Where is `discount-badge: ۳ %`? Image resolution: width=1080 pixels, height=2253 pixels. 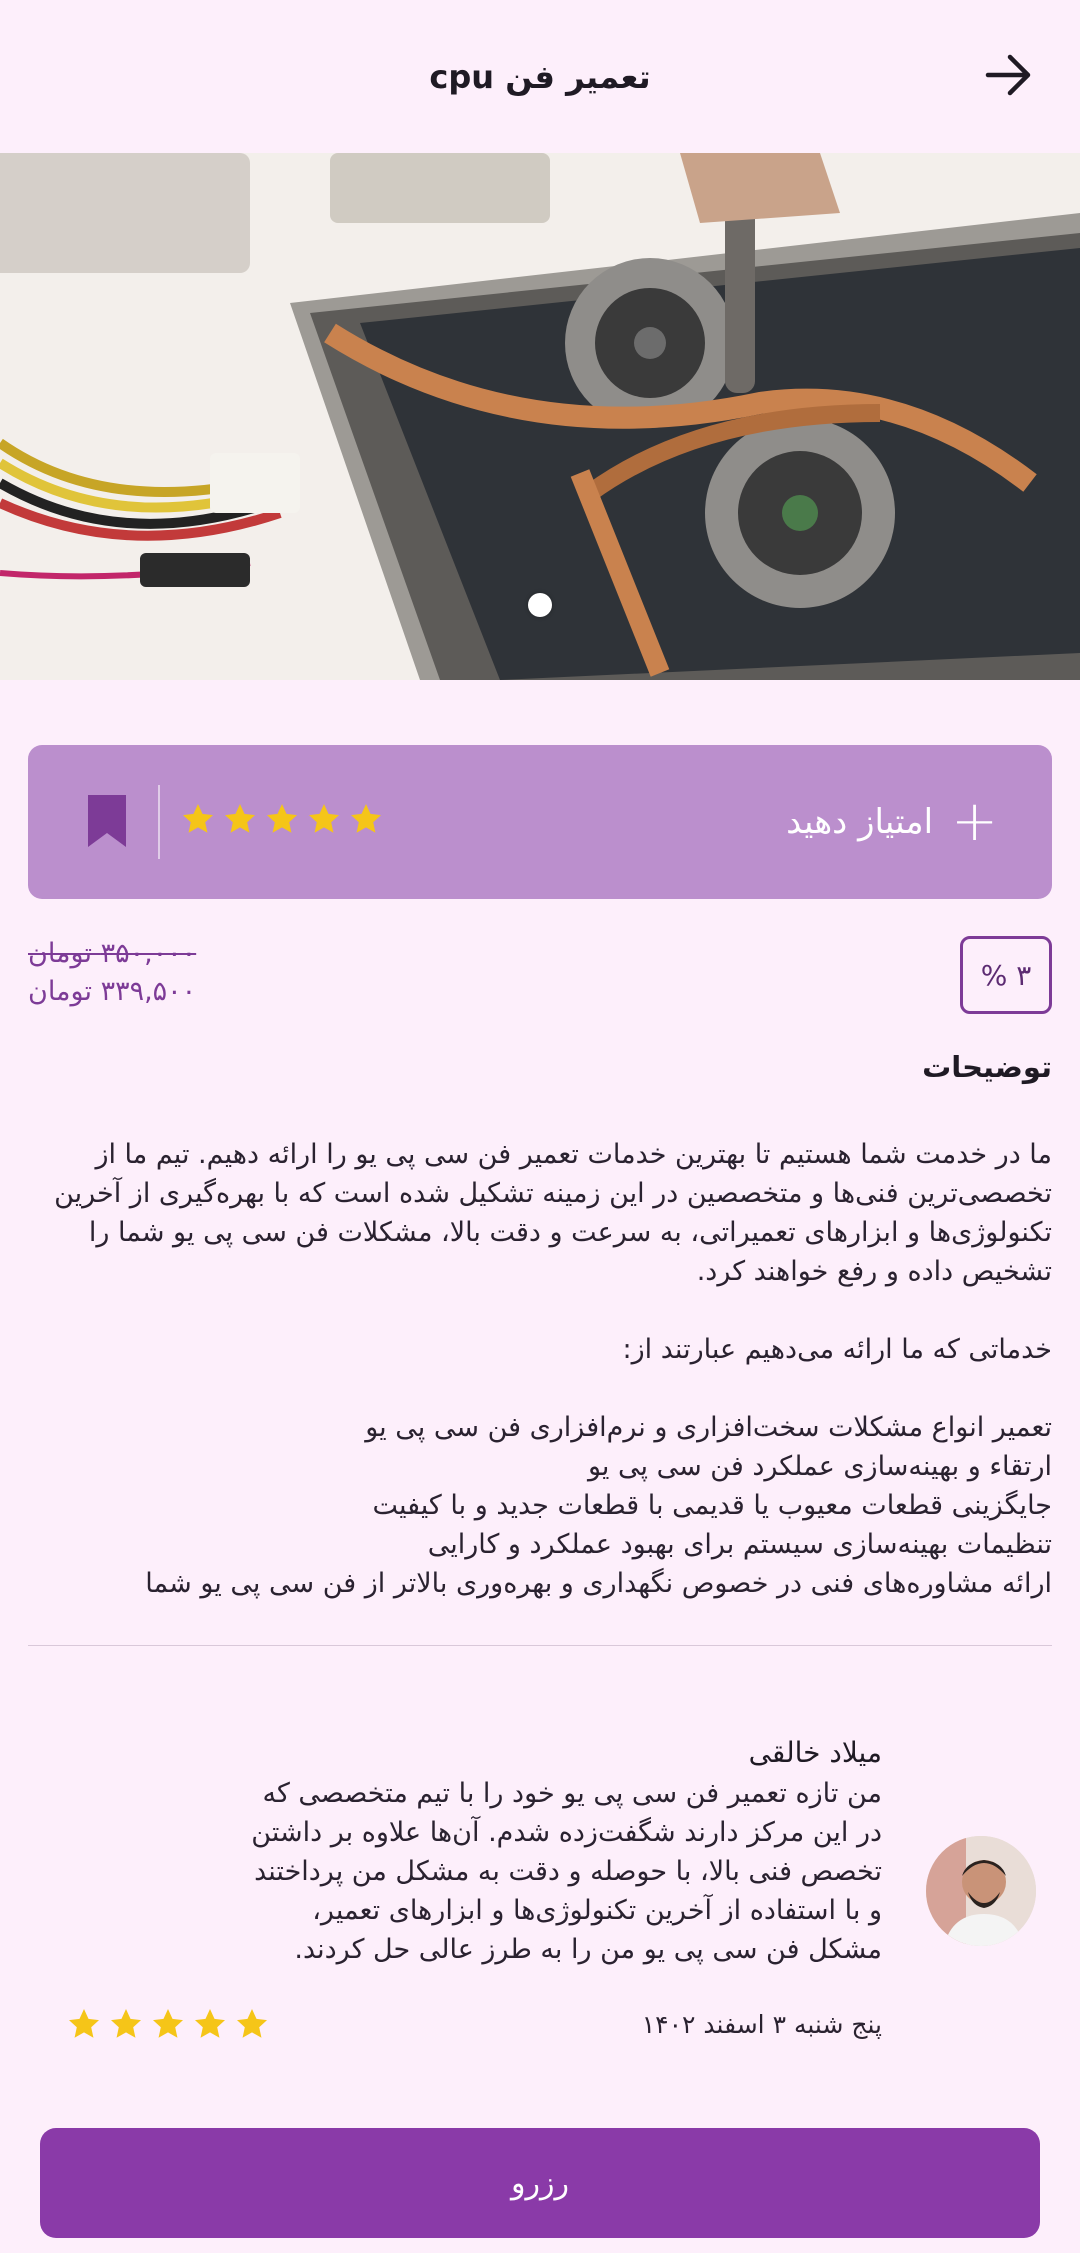 discount-badge: ۳ % is located at coordinates (1006, 975).